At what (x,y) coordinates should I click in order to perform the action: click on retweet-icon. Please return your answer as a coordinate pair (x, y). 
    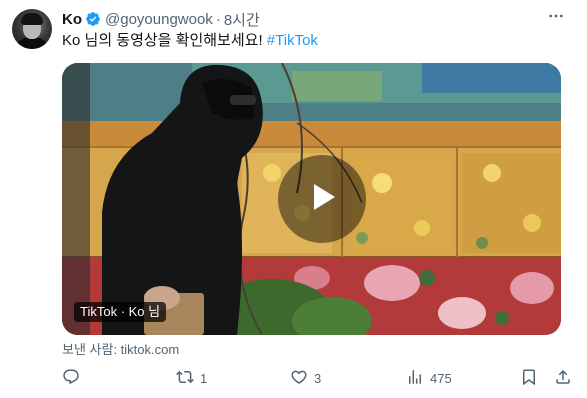
    Looking at the image, I should click on (185, 378).